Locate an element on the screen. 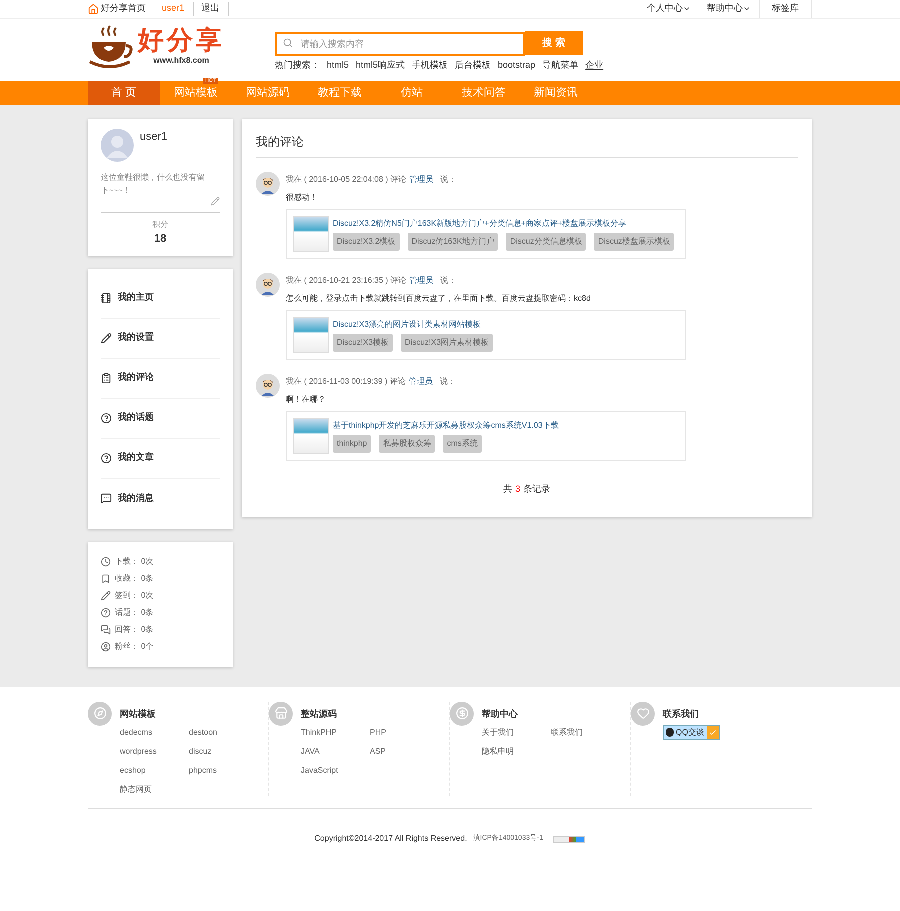 Image resolution: width=900 pixels, height=911 pixels. home-link: 好分享首页 is located at coordinates (127, 9).